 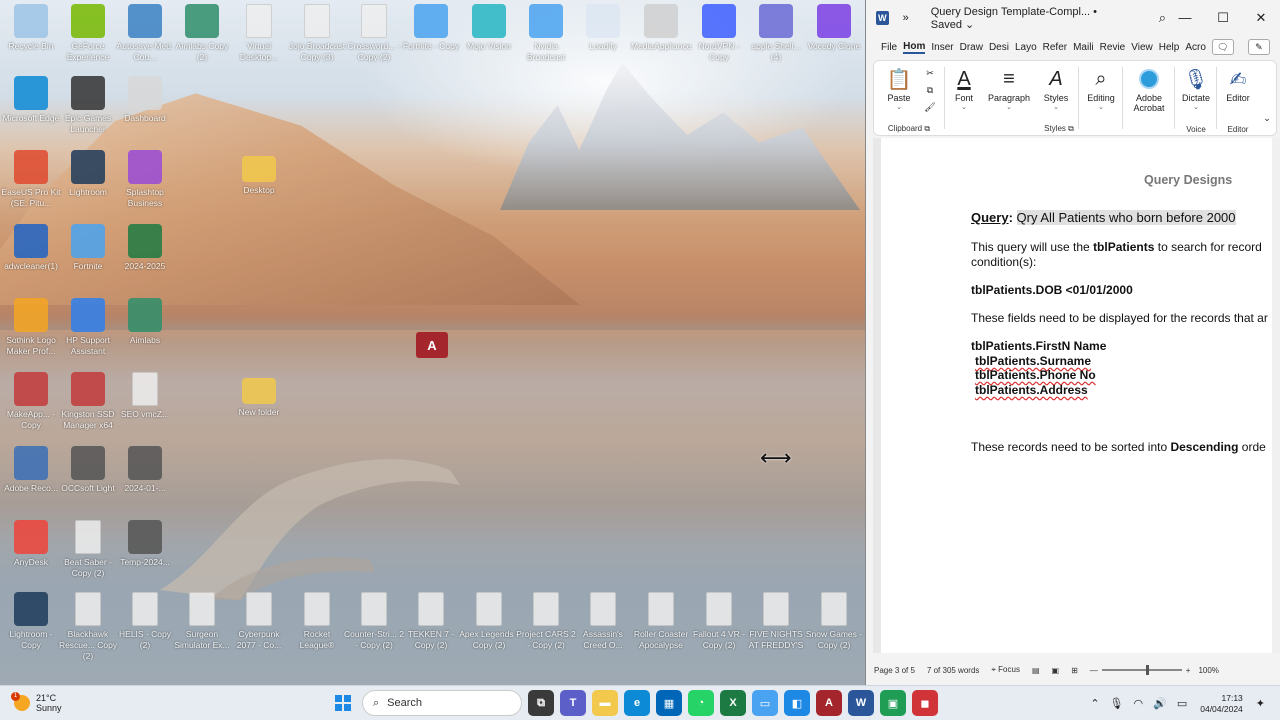 I want to click on editing-button: ⌕ Editing ⌄, so click(x=1101, y=99).